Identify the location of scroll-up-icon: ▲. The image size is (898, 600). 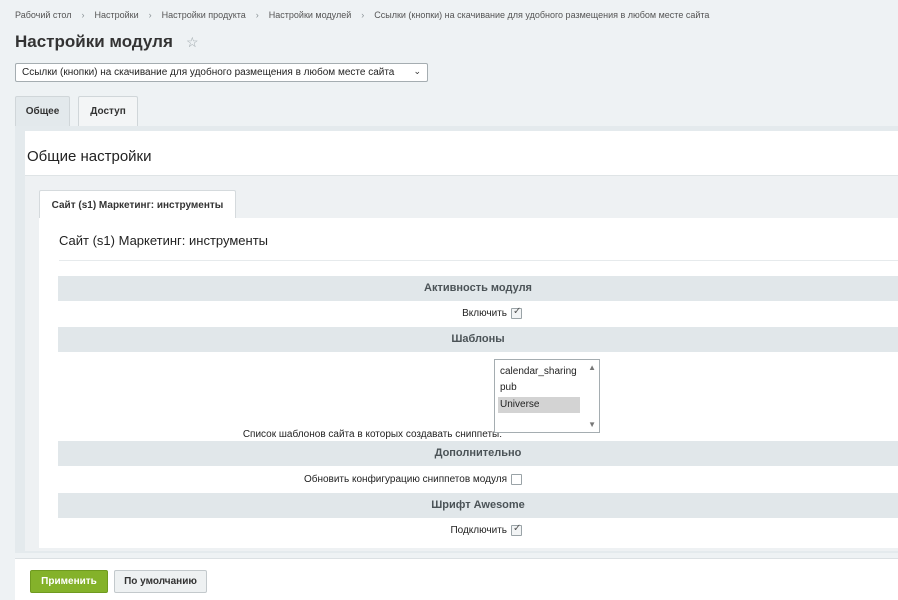
(592, 367).